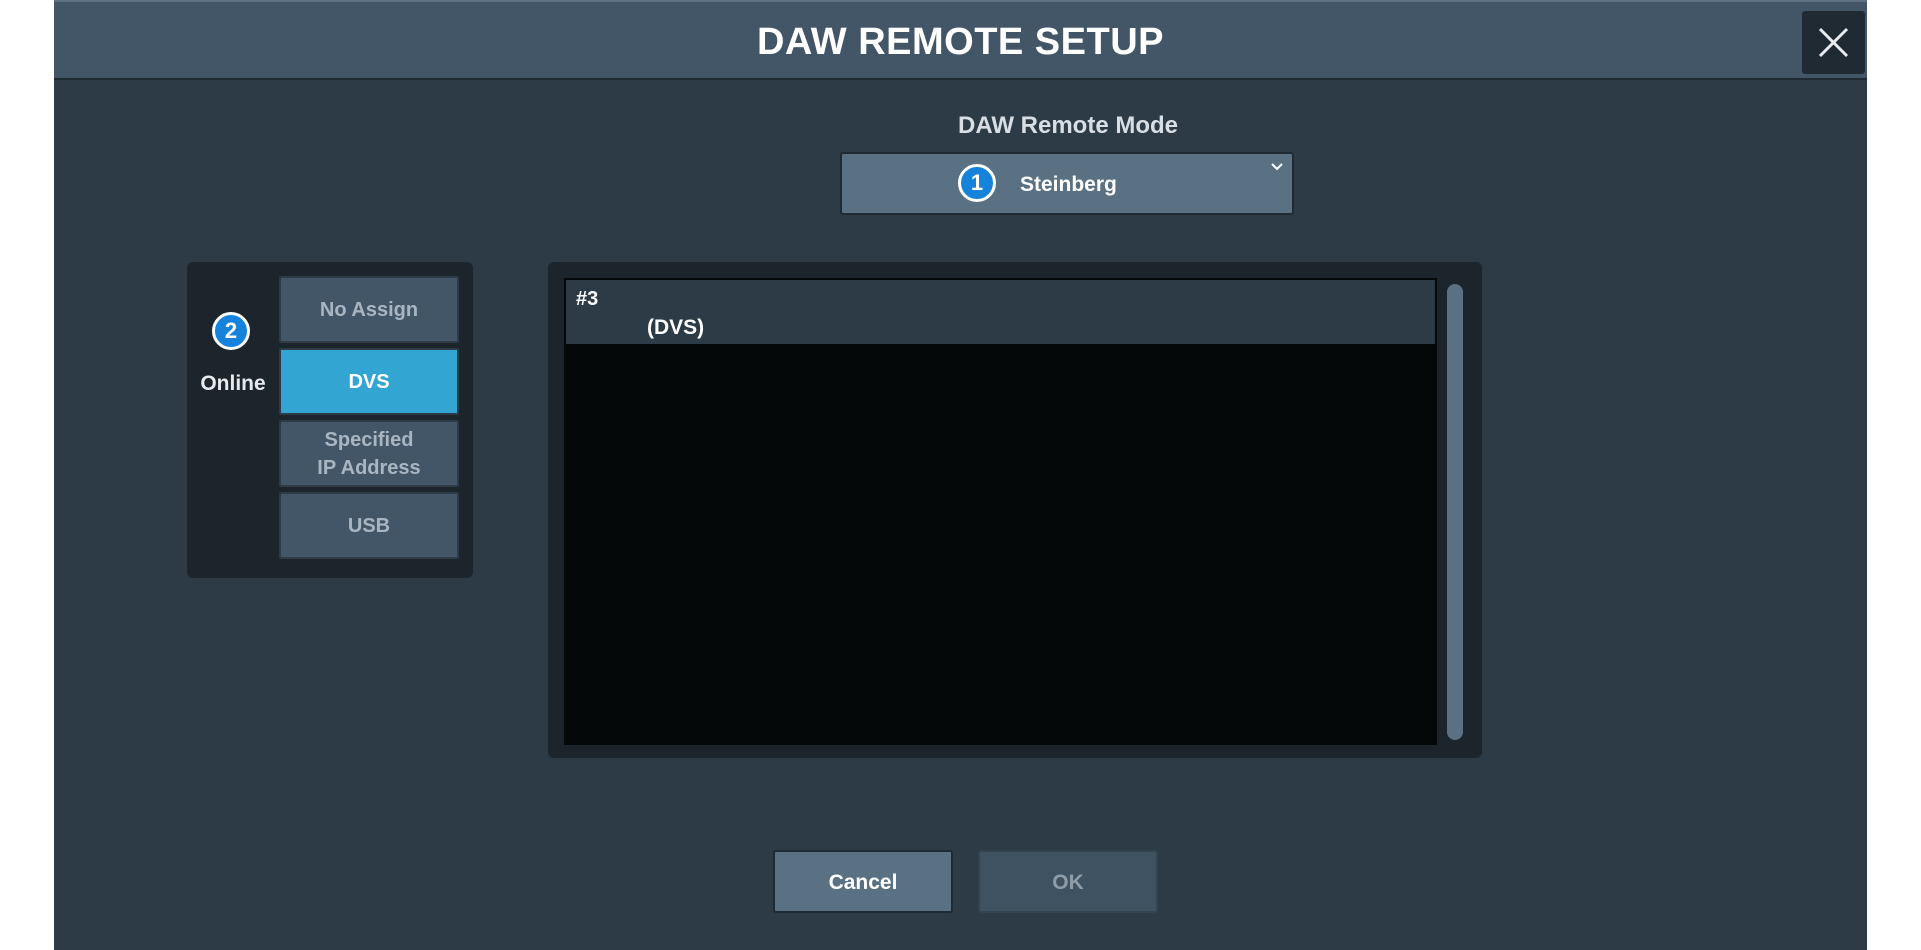 The image size is (1921, 950). I want to click on option-label-line2: IP Address, so click(369, 467).